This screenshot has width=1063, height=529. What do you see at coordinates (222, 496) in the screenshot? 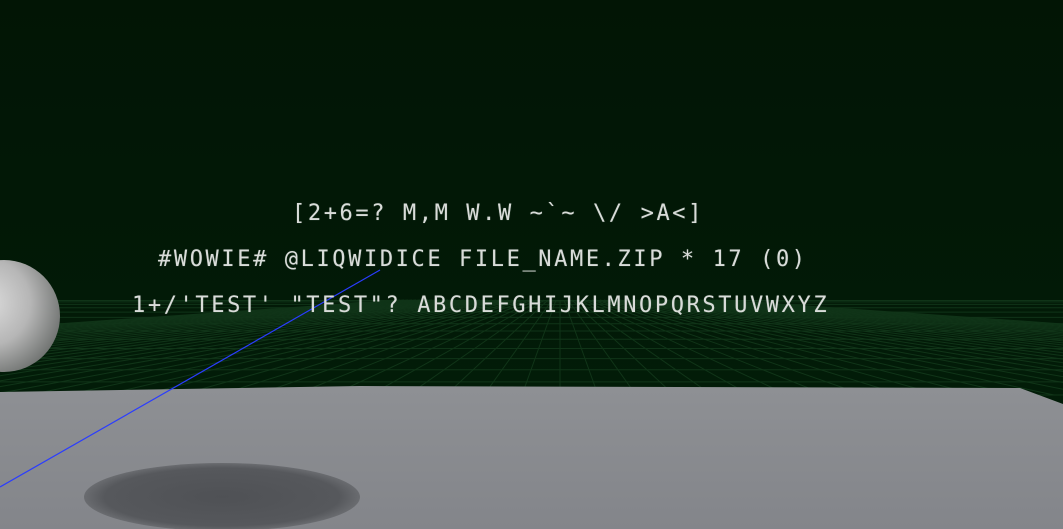
I see `sphere-shadow` at bounding box center [222, 496].